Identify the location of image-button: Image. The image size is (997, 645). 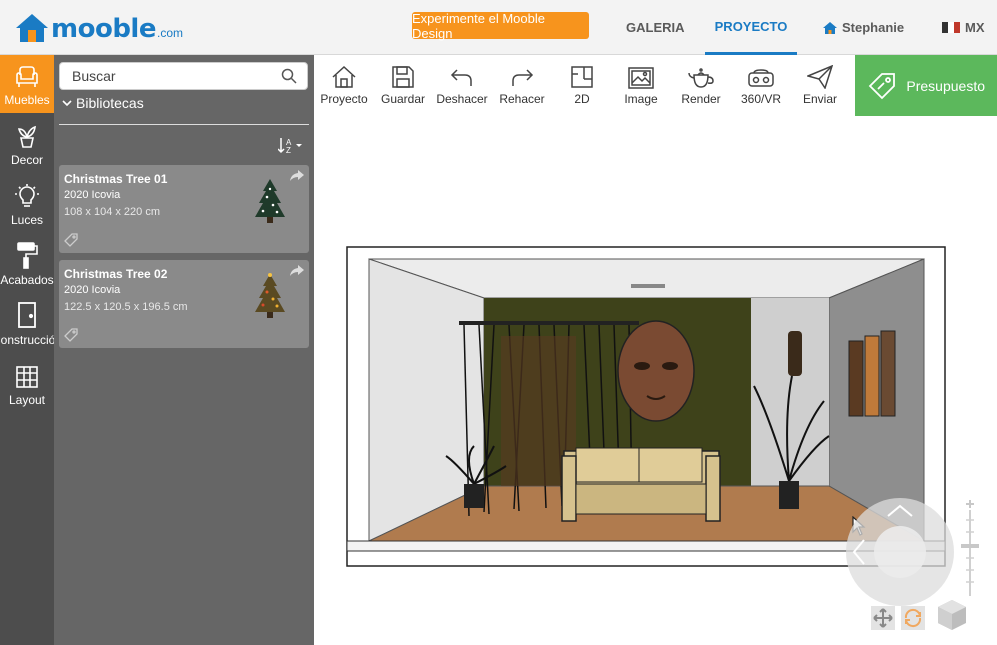
(641, 85).